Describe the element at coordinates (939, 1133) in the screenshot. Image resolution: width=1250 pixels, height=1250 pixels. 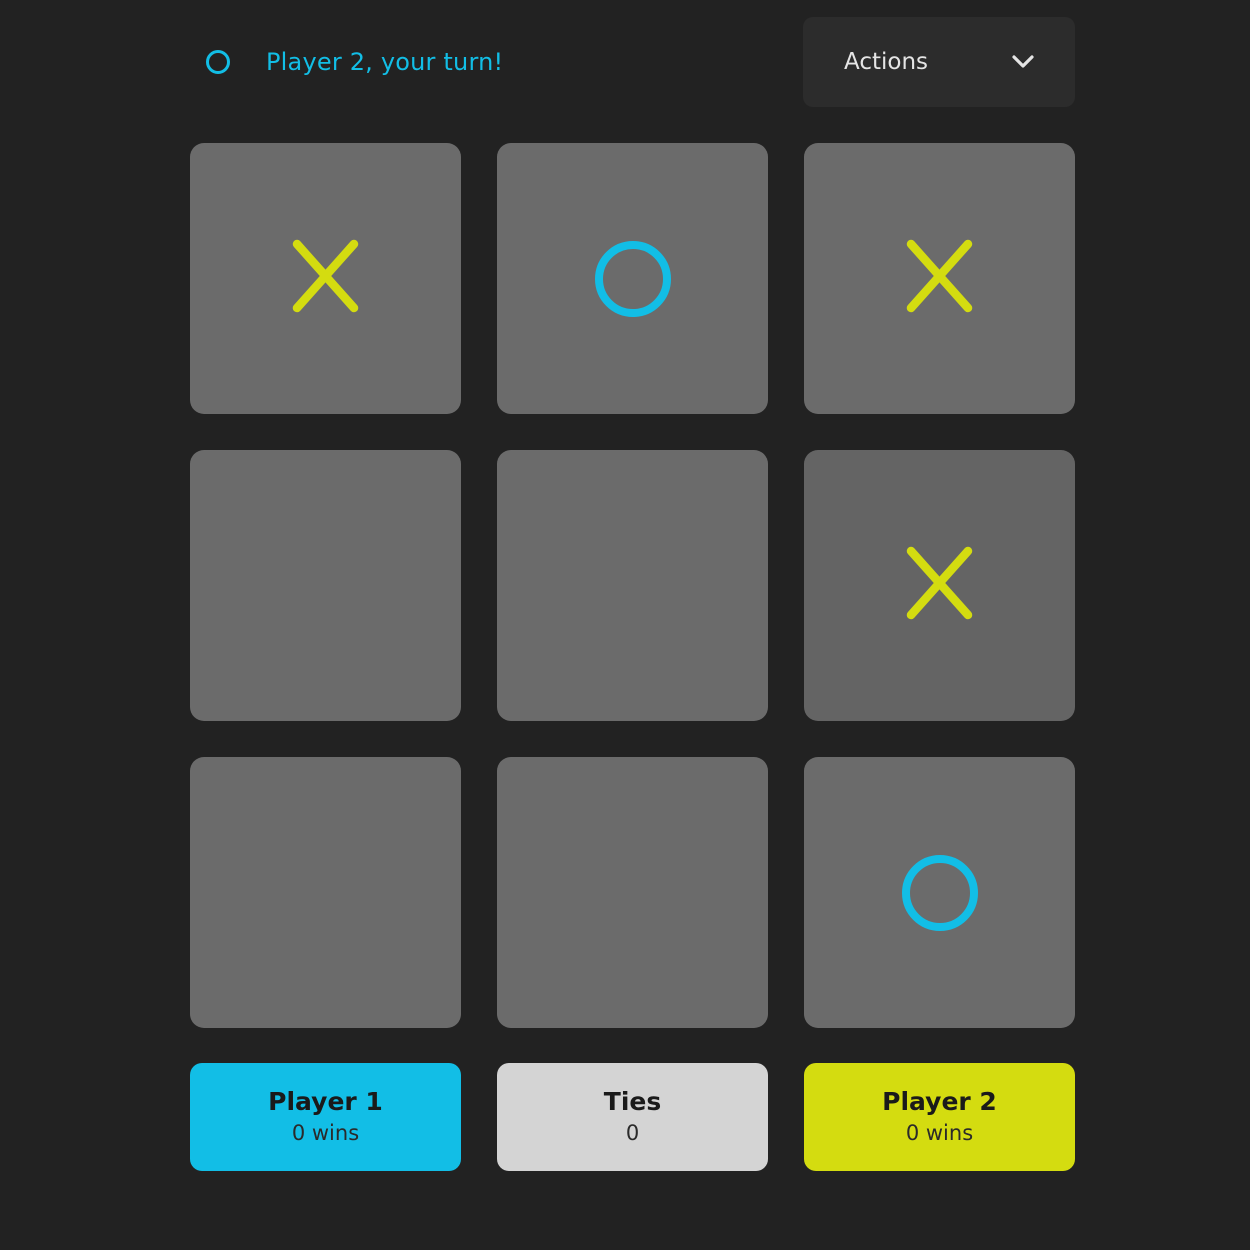
I see `player2-score-value: 0 wins` at that location.